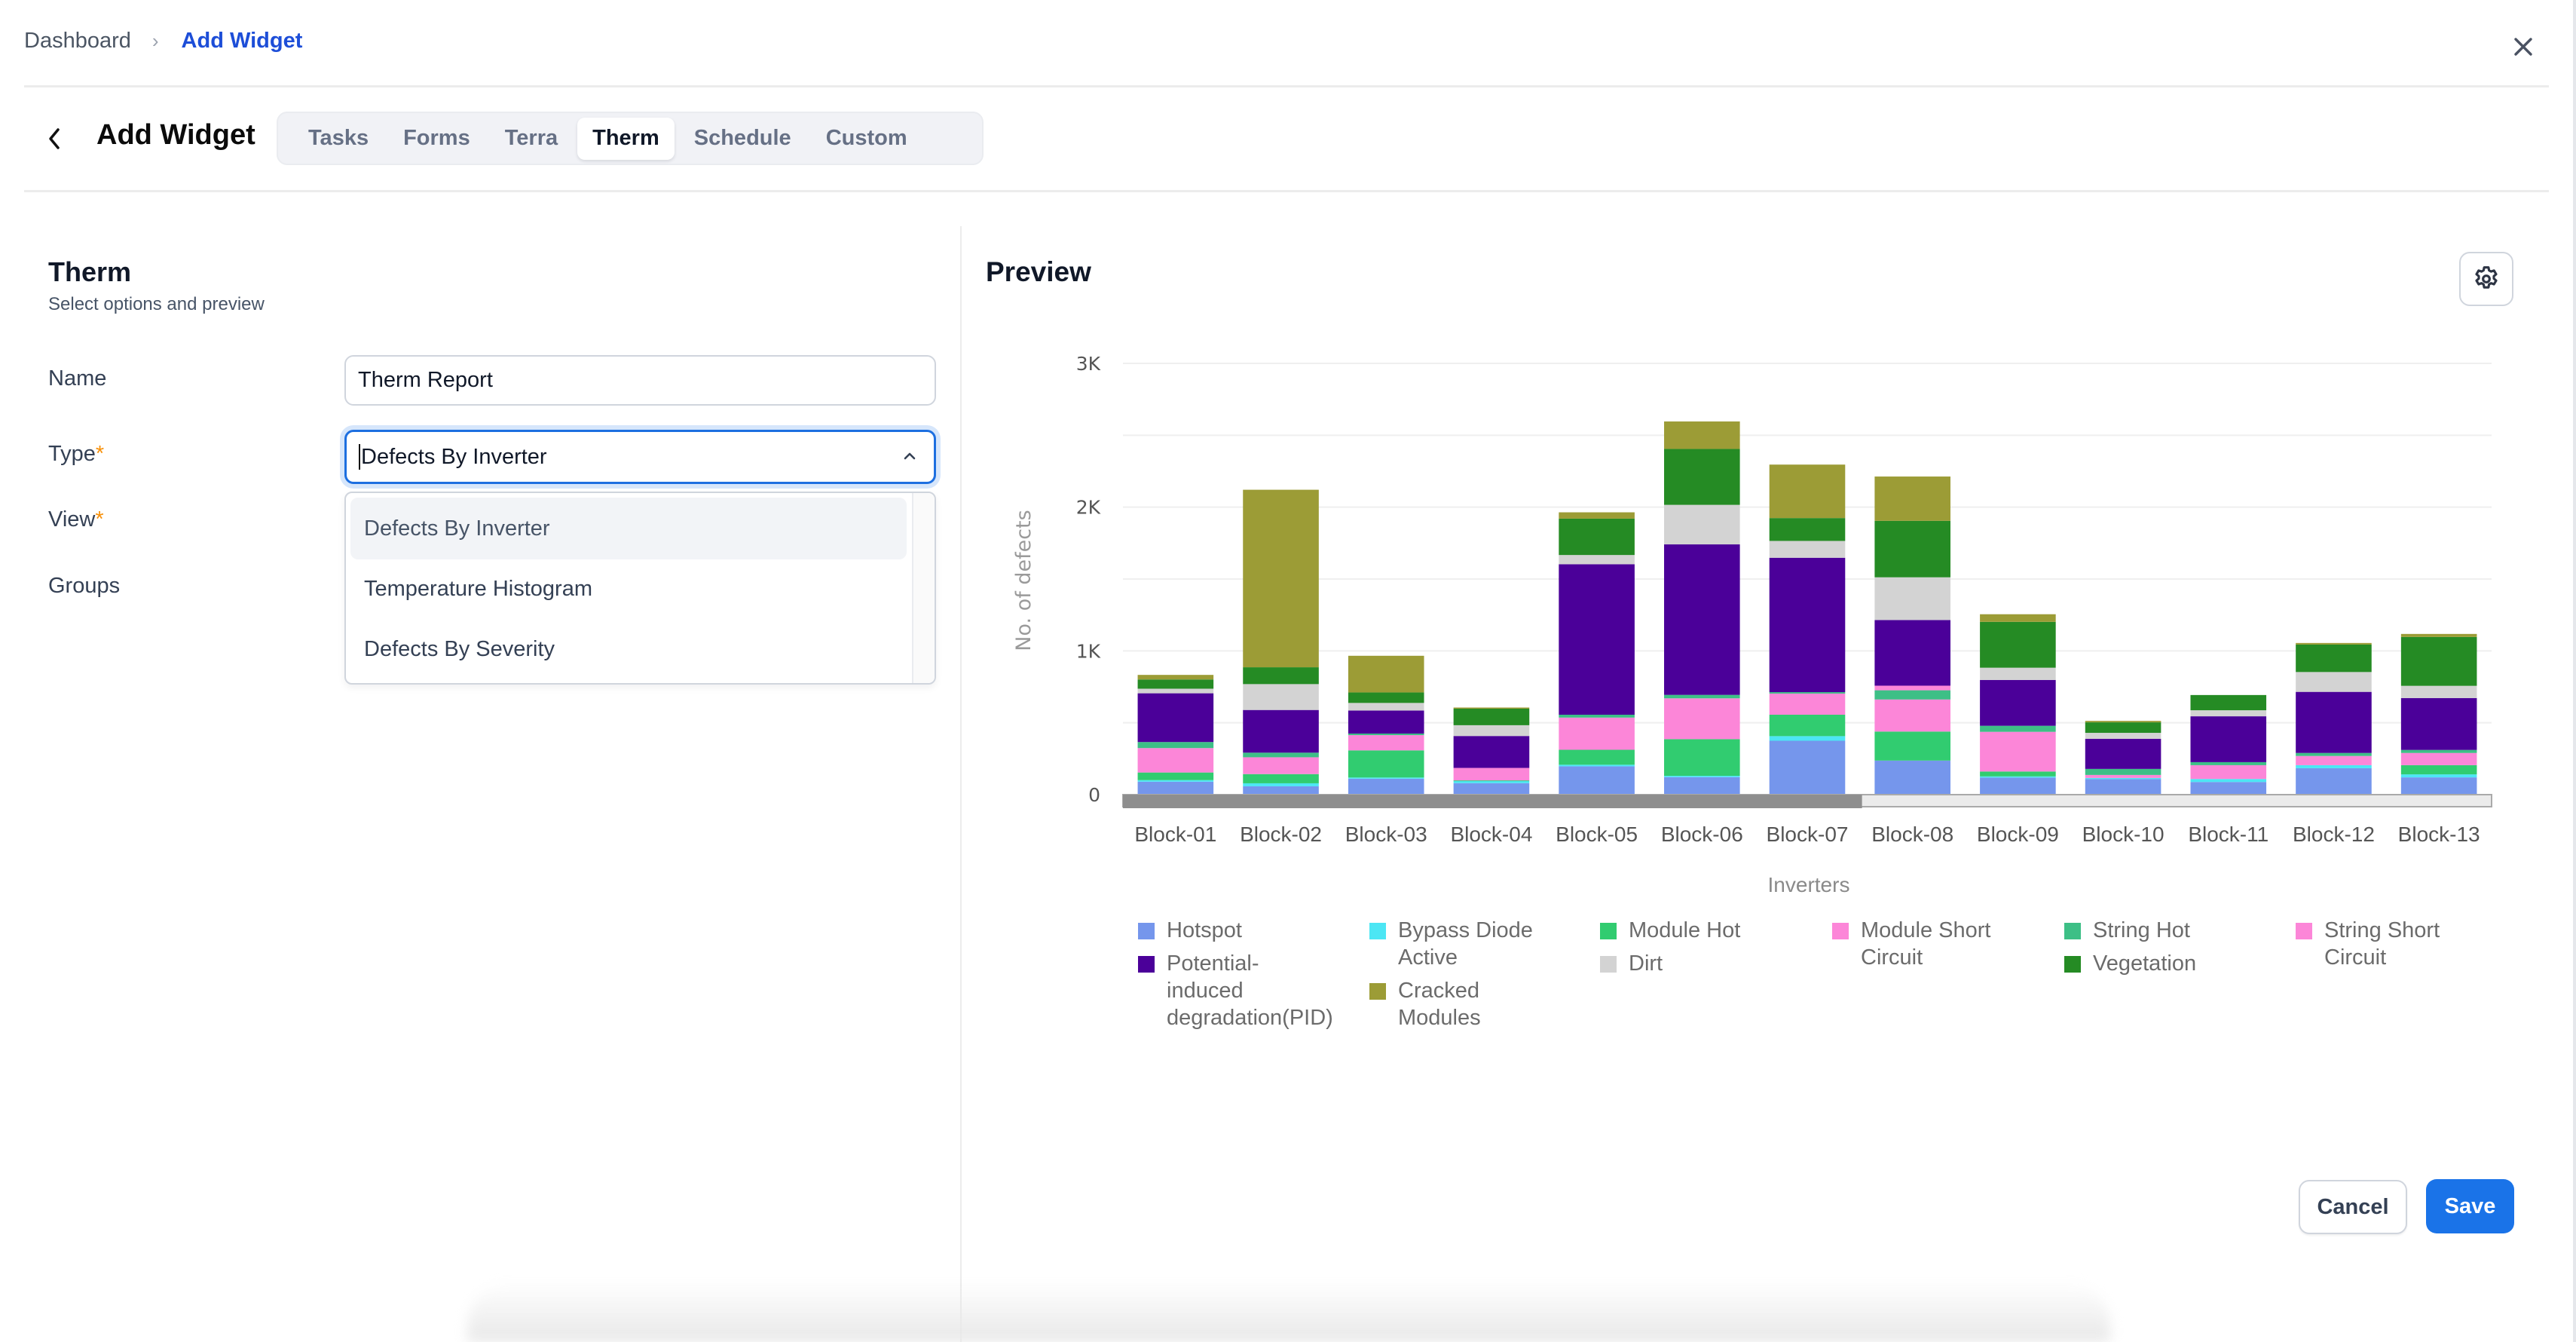 The image size is (2576, 1342). What do you see at coordinates (1698, 930) in the screenshot?
I see `legend-item: Module Hot` at bounding box center [1698, 930].